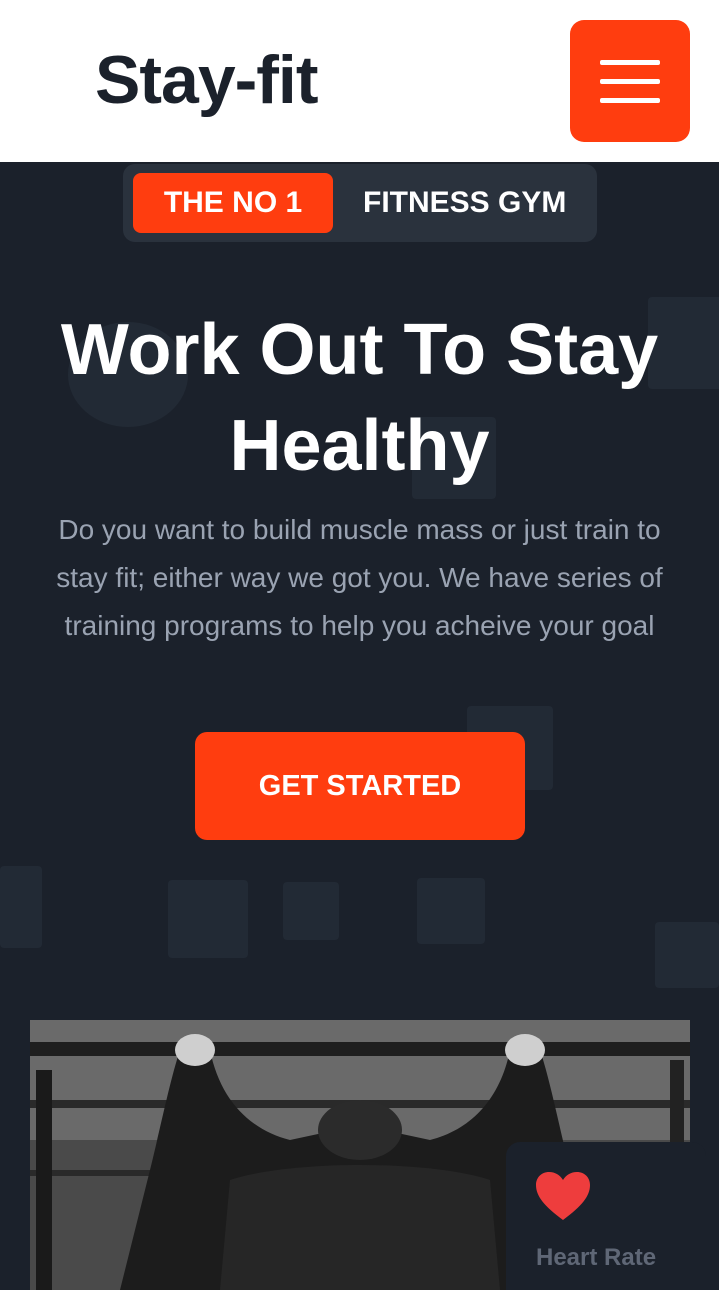 The image size is (719, 1290). What do you see at coordinates (563, 1196) in the screenshot?
I see `heart-icon` at bounding box center [563, 1196].